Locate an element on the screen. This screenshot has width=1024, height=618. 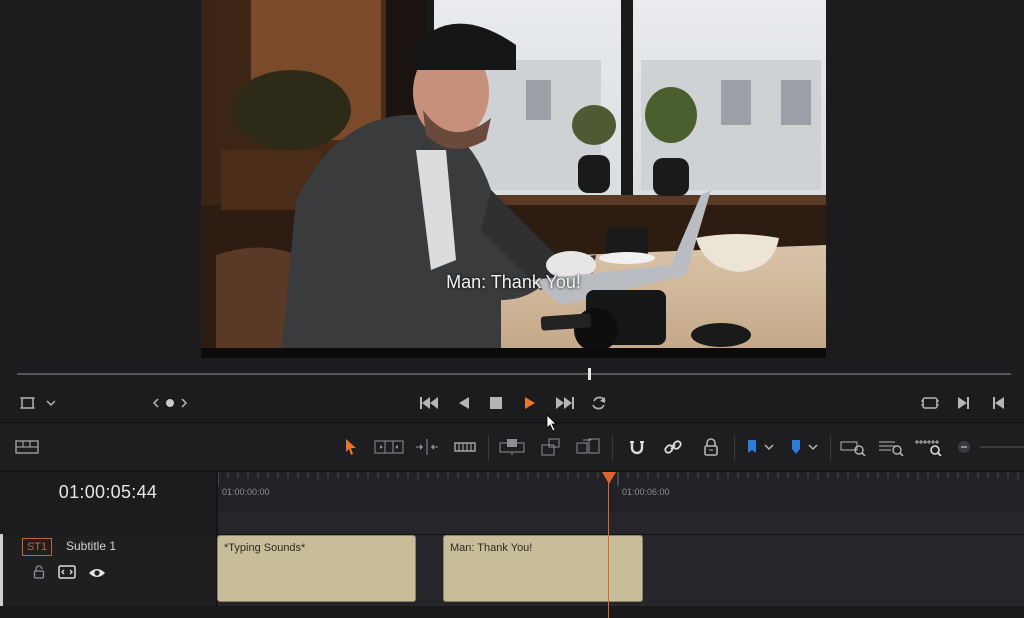
scrubber-handle is located at coordinates (589, 374).